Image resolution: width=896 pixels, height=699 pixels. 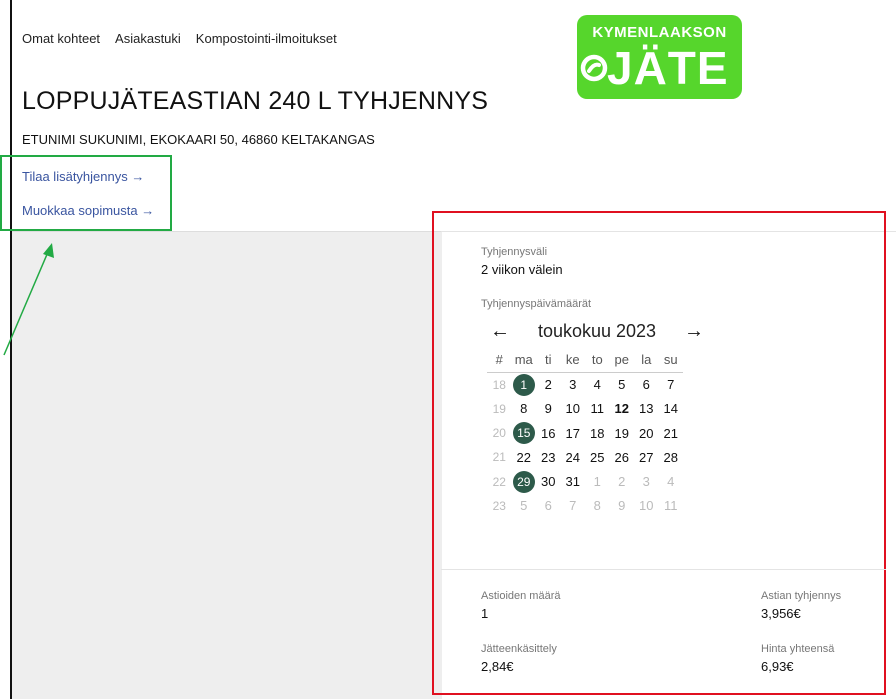 What do you see at coordinates (671, 409) in the screenshot?
I see `calendar-day: 14` at bounding box center [671, 409].